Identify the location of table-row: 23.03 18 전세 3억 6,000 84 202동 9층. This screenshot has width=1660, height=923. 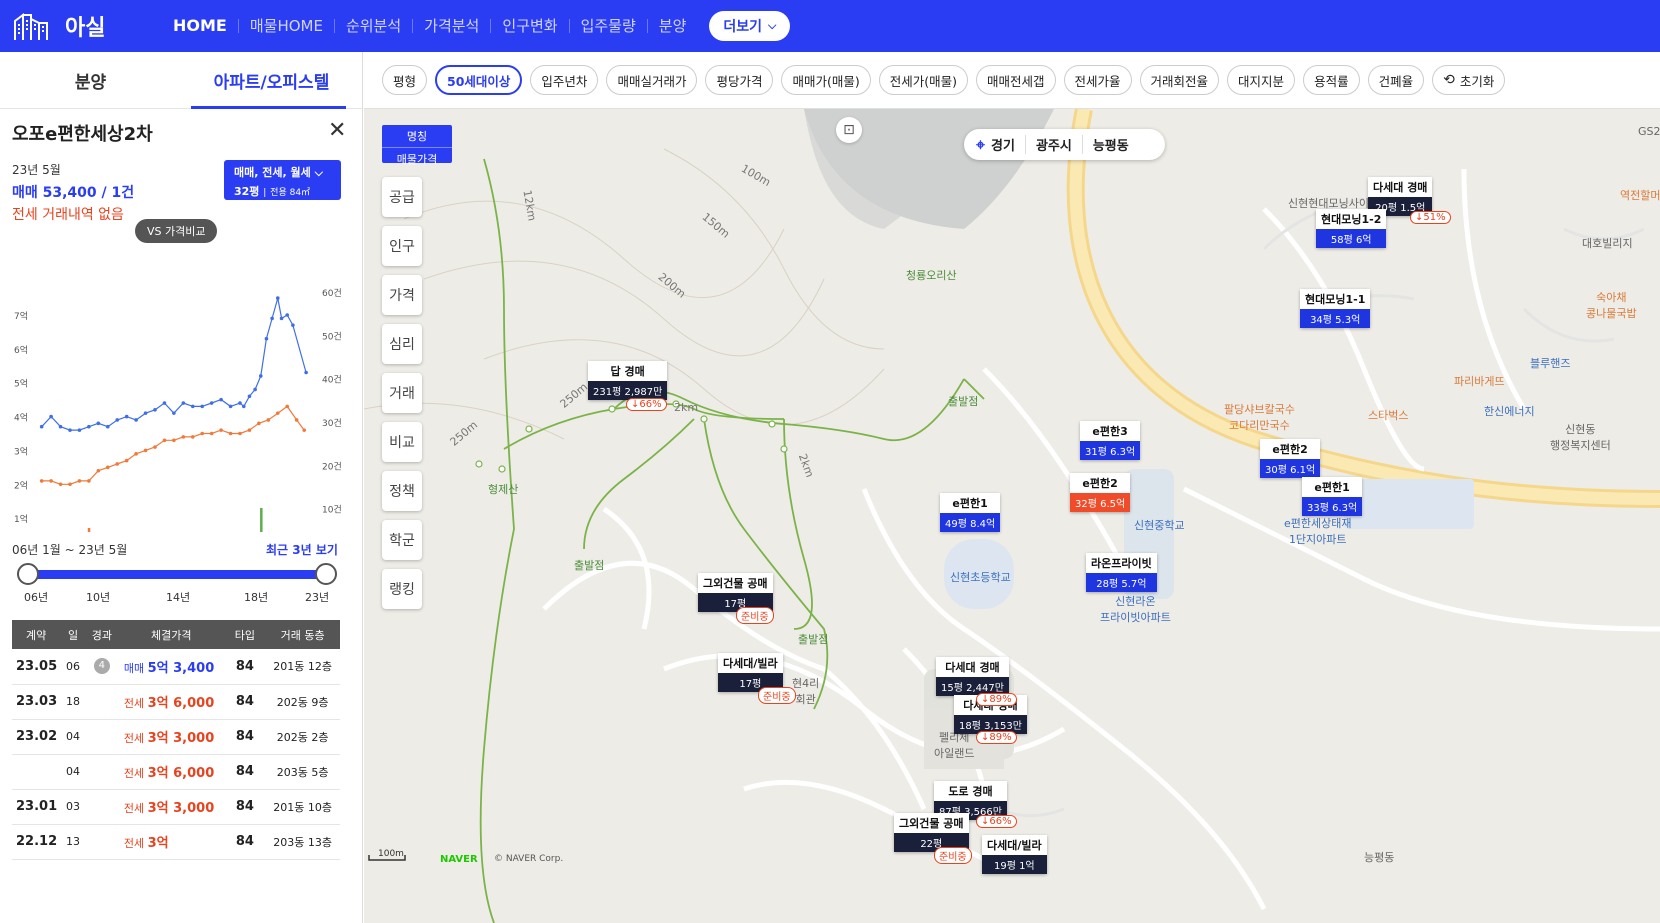
(176, 702).